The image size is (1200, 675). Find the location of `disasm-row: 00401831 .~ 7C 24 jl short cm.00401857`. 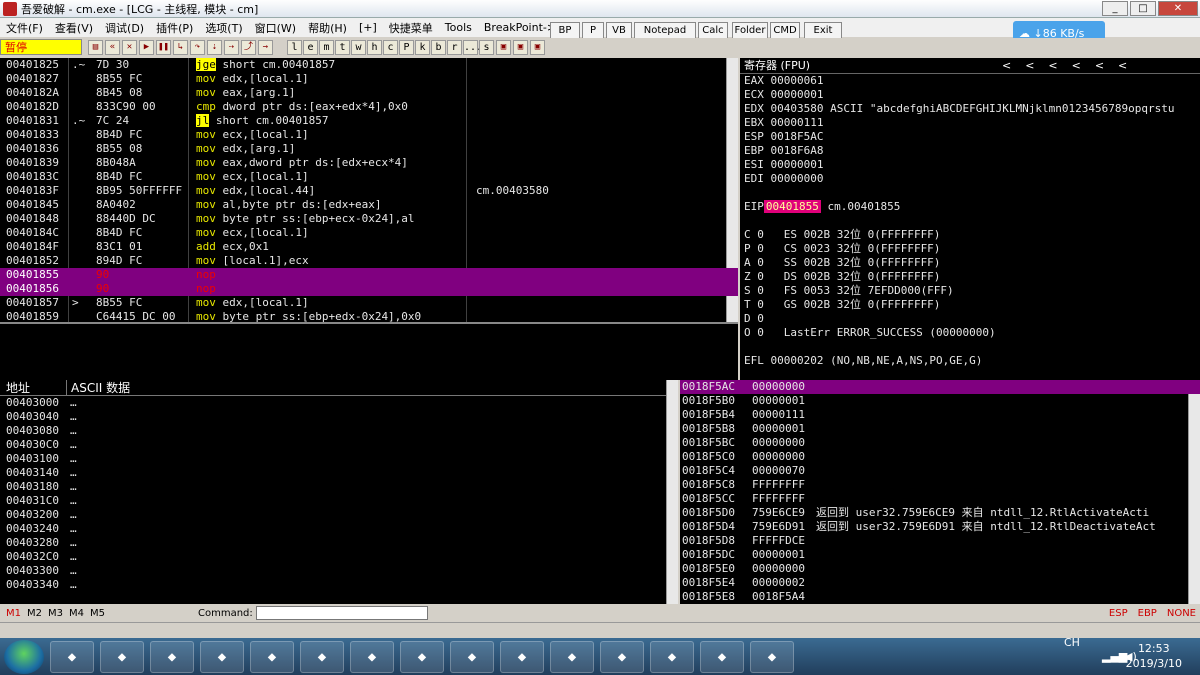

disasm-row: 00401831 .~ 7C 24 jl short cm.00401857 is located at coordinates (369, 121).